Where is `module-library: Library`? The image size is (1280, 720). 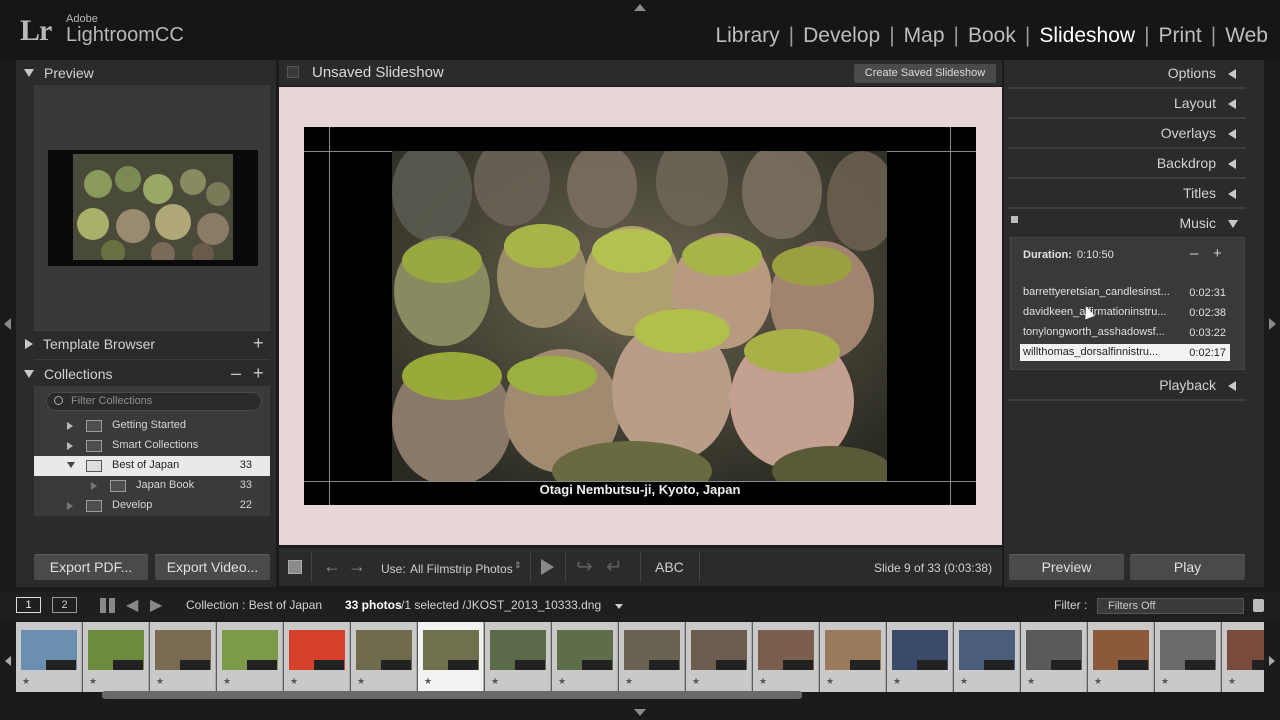 module-library: Library is located at coordinates (747, 36).